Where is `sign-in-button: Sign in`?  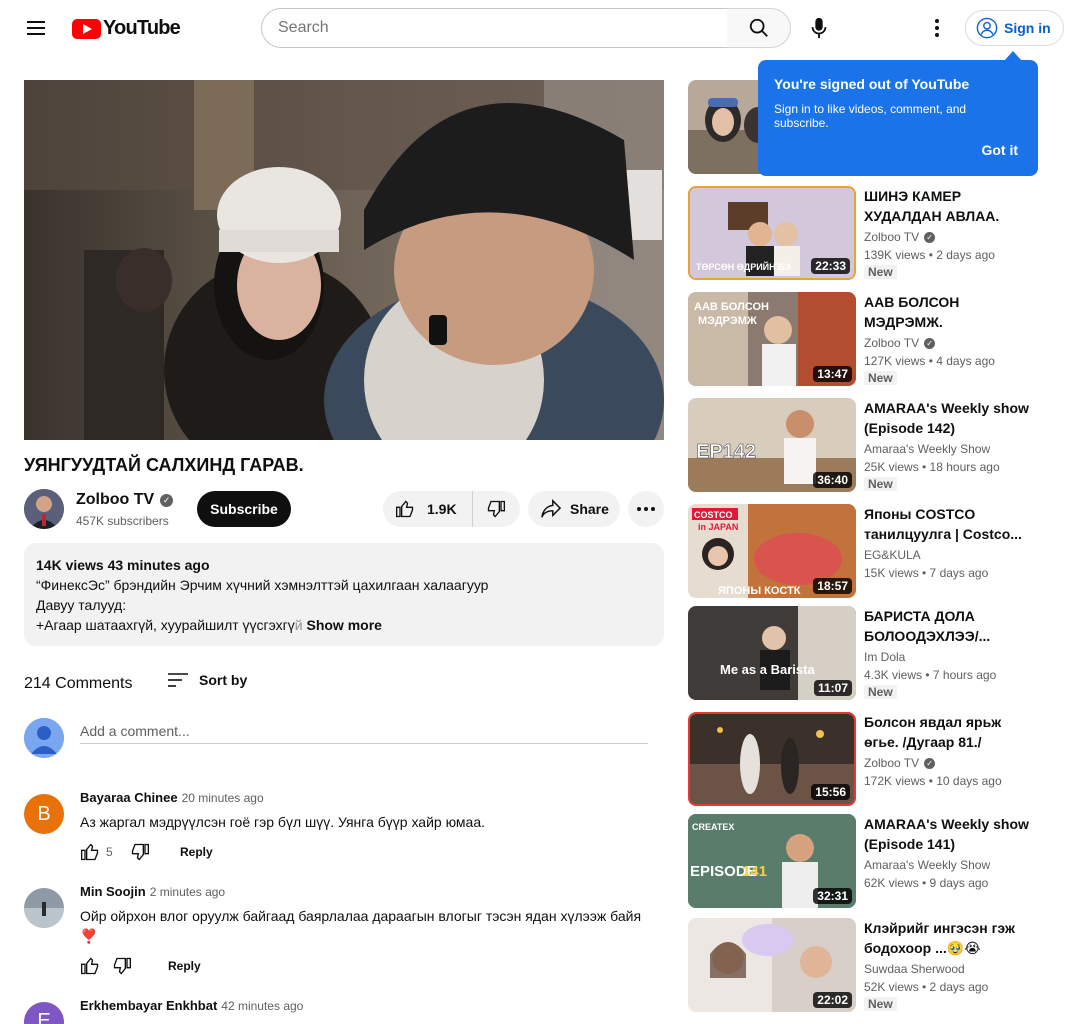
sign-in-button: Sign in is located at coordinates (1014, 28).